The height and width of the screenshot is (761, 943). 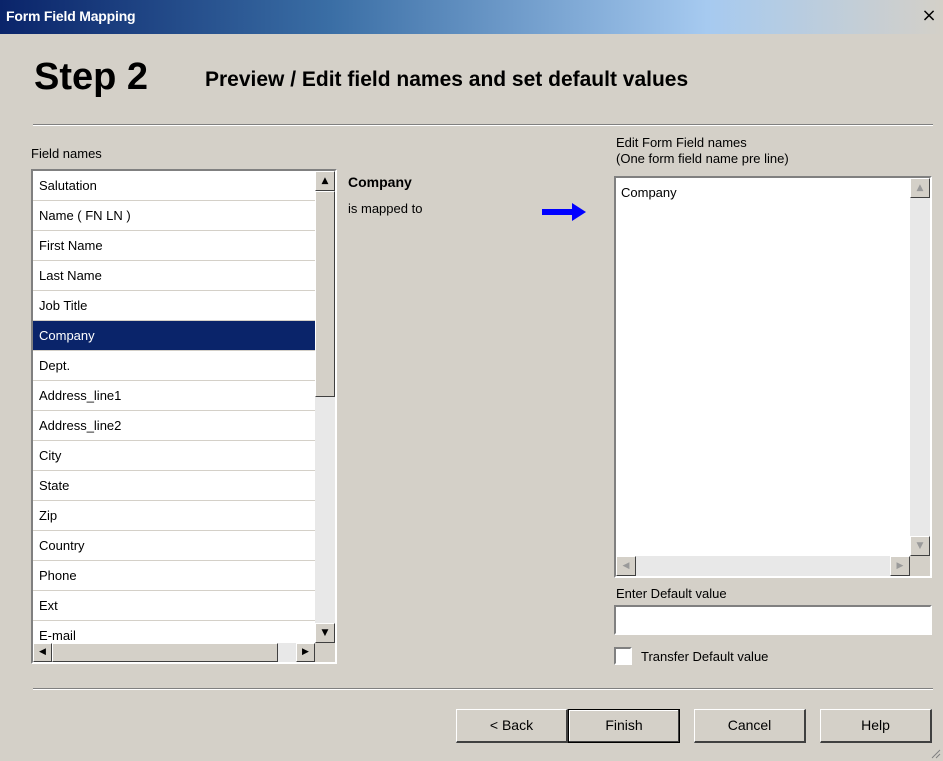 I want to click on list-item: E-mail, so click(x=174, y=632).